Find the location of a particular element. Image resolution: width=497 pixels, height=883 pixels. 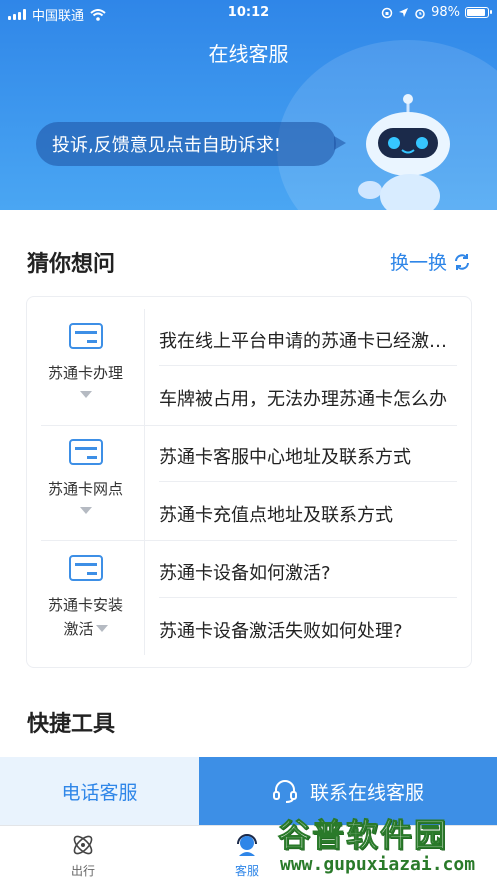

robot-mascot-icon is located at coordinates (405, 151).